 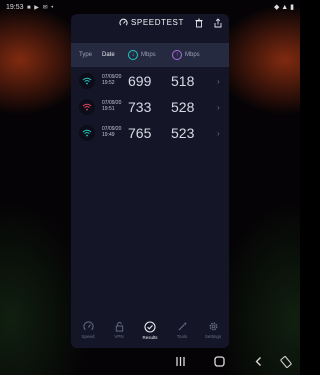 I want to click on wand-icon, so click(x=182, y=326).